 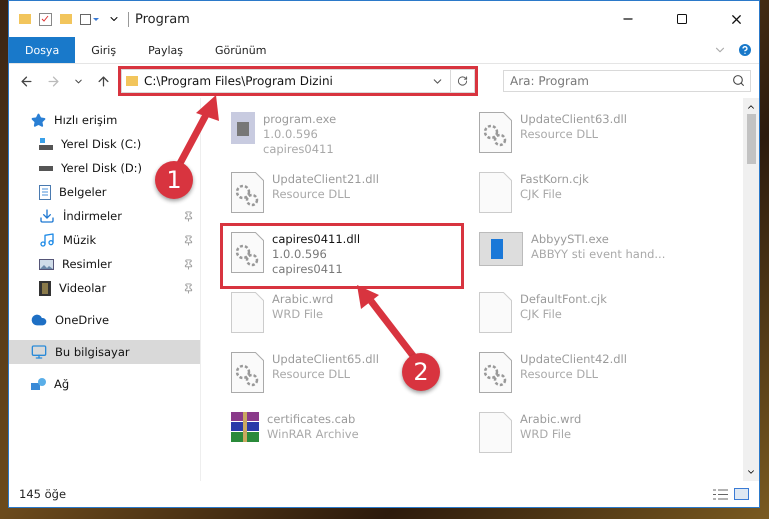 I want to click on search-icon, so click(x=738, y=80).